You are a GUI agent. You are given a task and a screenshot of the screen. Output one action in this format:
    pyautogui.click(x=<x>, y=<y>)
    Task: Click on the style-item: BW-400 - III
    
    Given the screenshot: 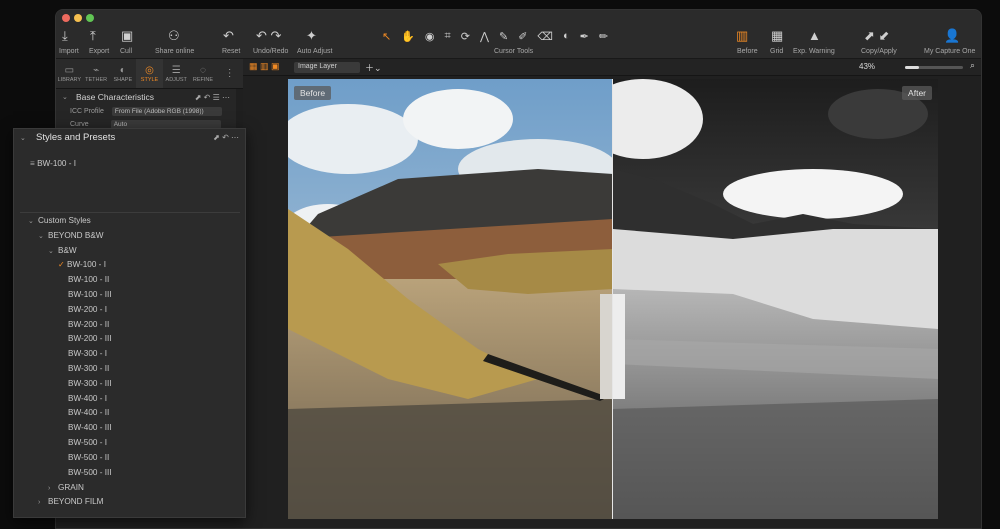 What is the action you would take?
    pyautogui.click(x=90, y=427)
    